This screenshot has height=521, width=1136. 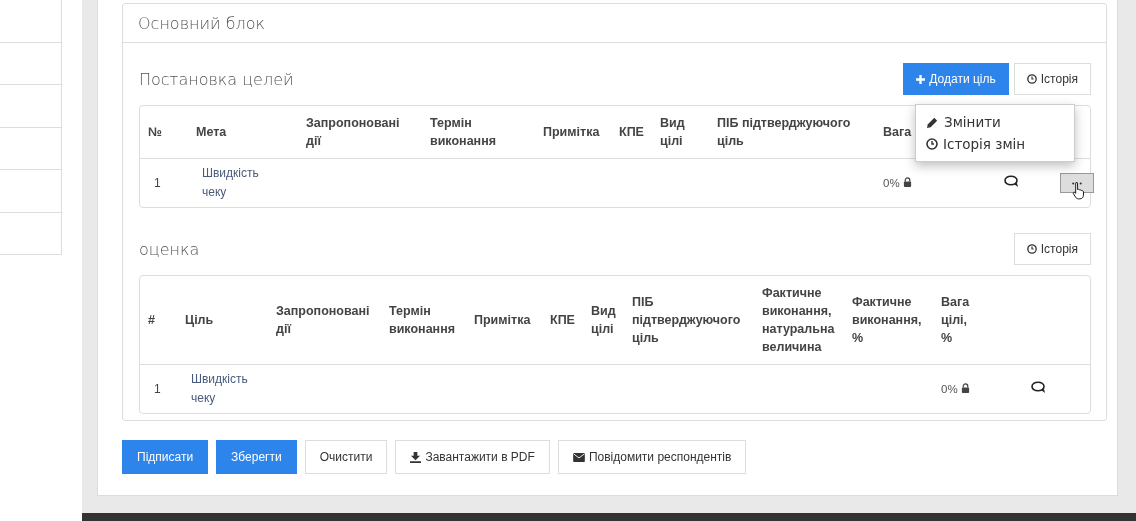 I want to click on add-goal-button: Додати ціль, so click(x=956, y=79).